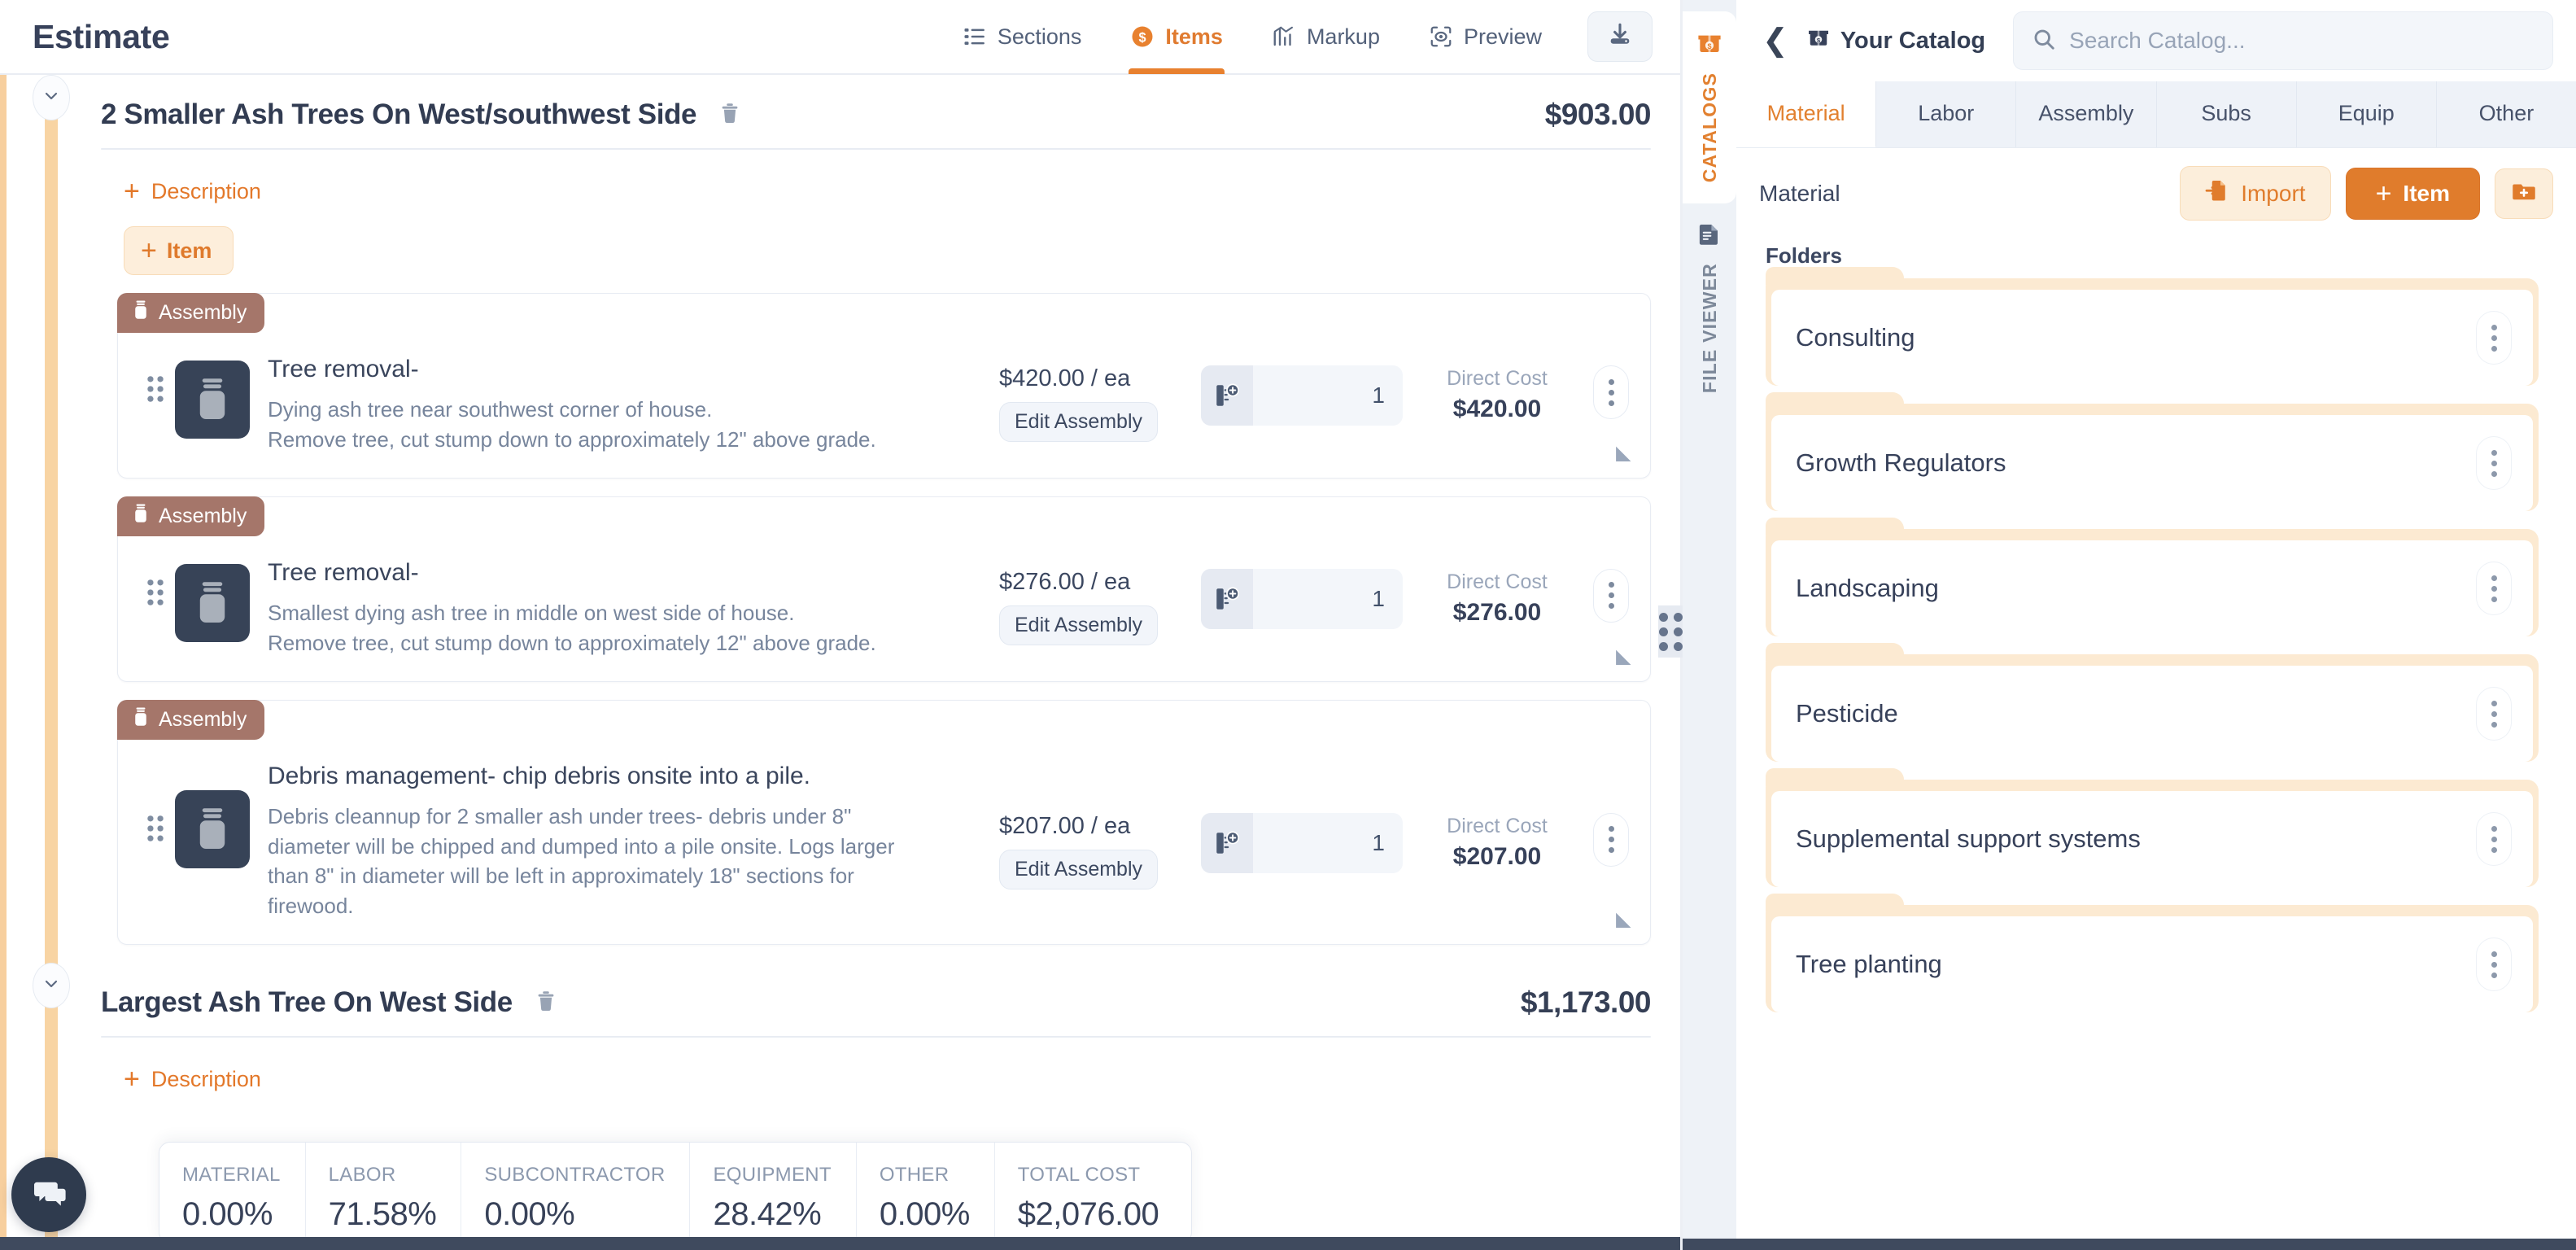  I want to click on plus-icon: +, so click(149, 250).